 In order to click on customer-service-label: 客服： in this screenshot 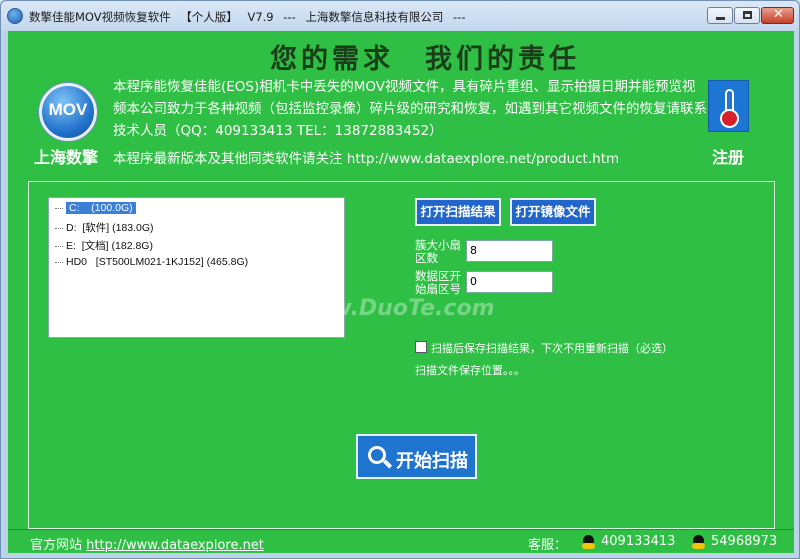, I will do `click(548, 545)`.